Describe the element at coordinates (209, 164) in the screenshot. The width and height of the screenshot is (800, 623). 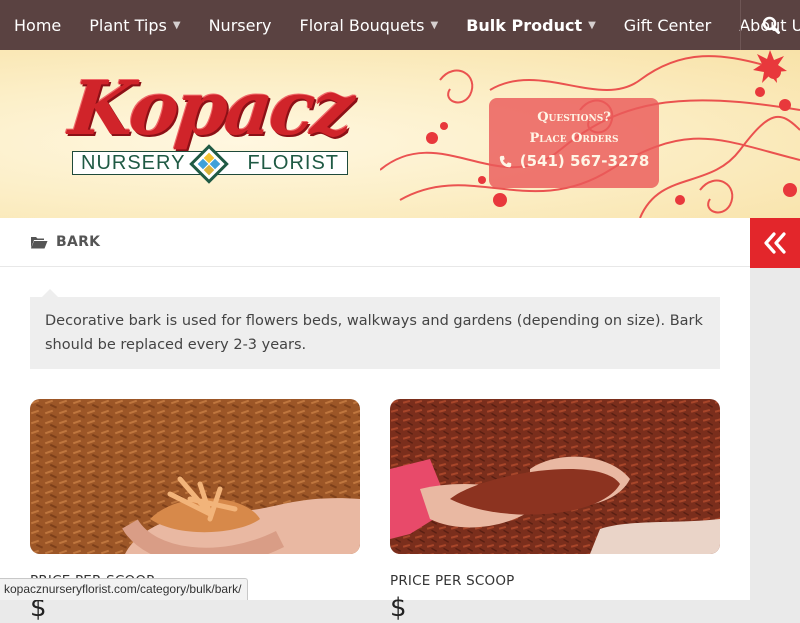
I see `logo-diamond-icon` at that location.